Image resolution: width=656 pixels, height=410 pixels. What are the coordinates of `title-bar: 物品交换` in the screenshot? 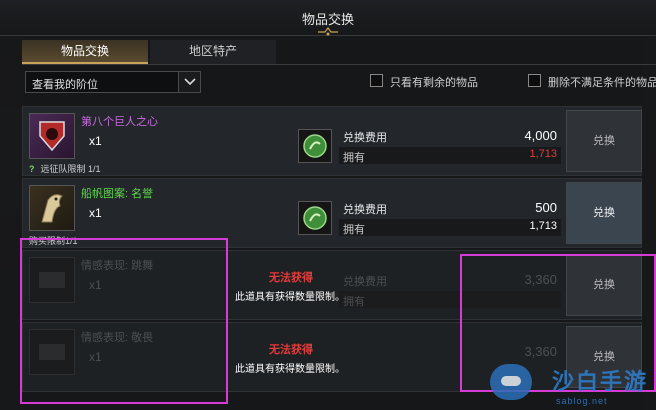 It's located at (328, 18).